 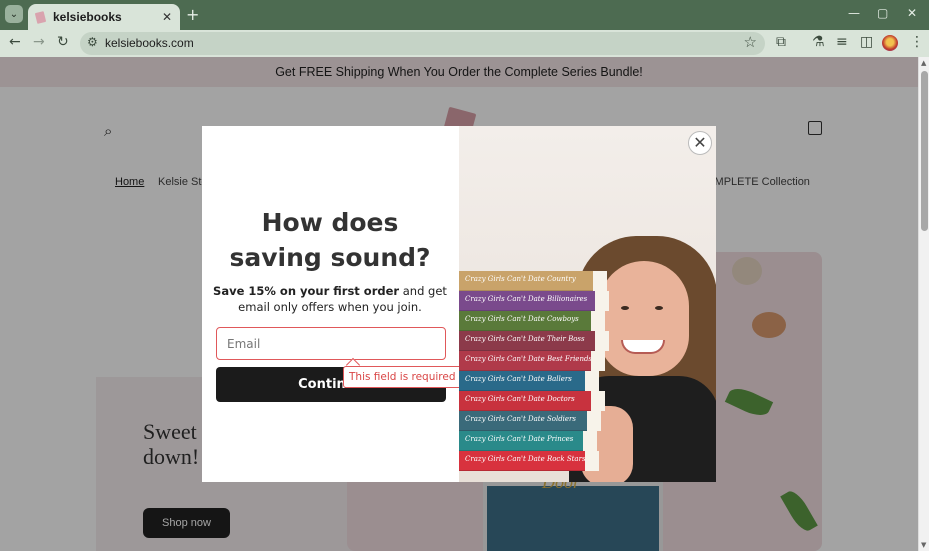 I want to click on reading-list-icon: ≡, so click(x=842, y=42).